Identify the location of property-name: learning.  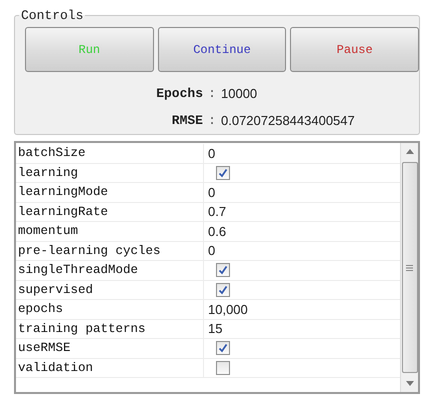
(110, 173).